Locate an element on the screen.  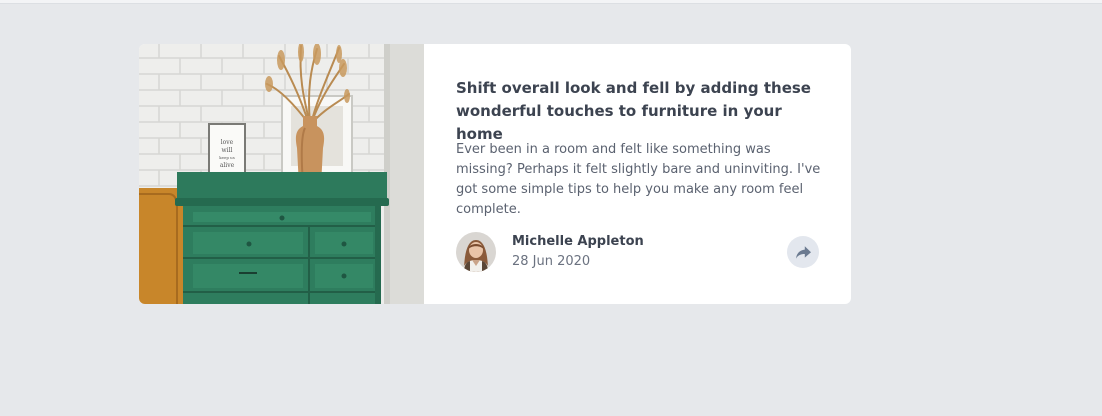
top-divider is located at coordinates (551, 2).